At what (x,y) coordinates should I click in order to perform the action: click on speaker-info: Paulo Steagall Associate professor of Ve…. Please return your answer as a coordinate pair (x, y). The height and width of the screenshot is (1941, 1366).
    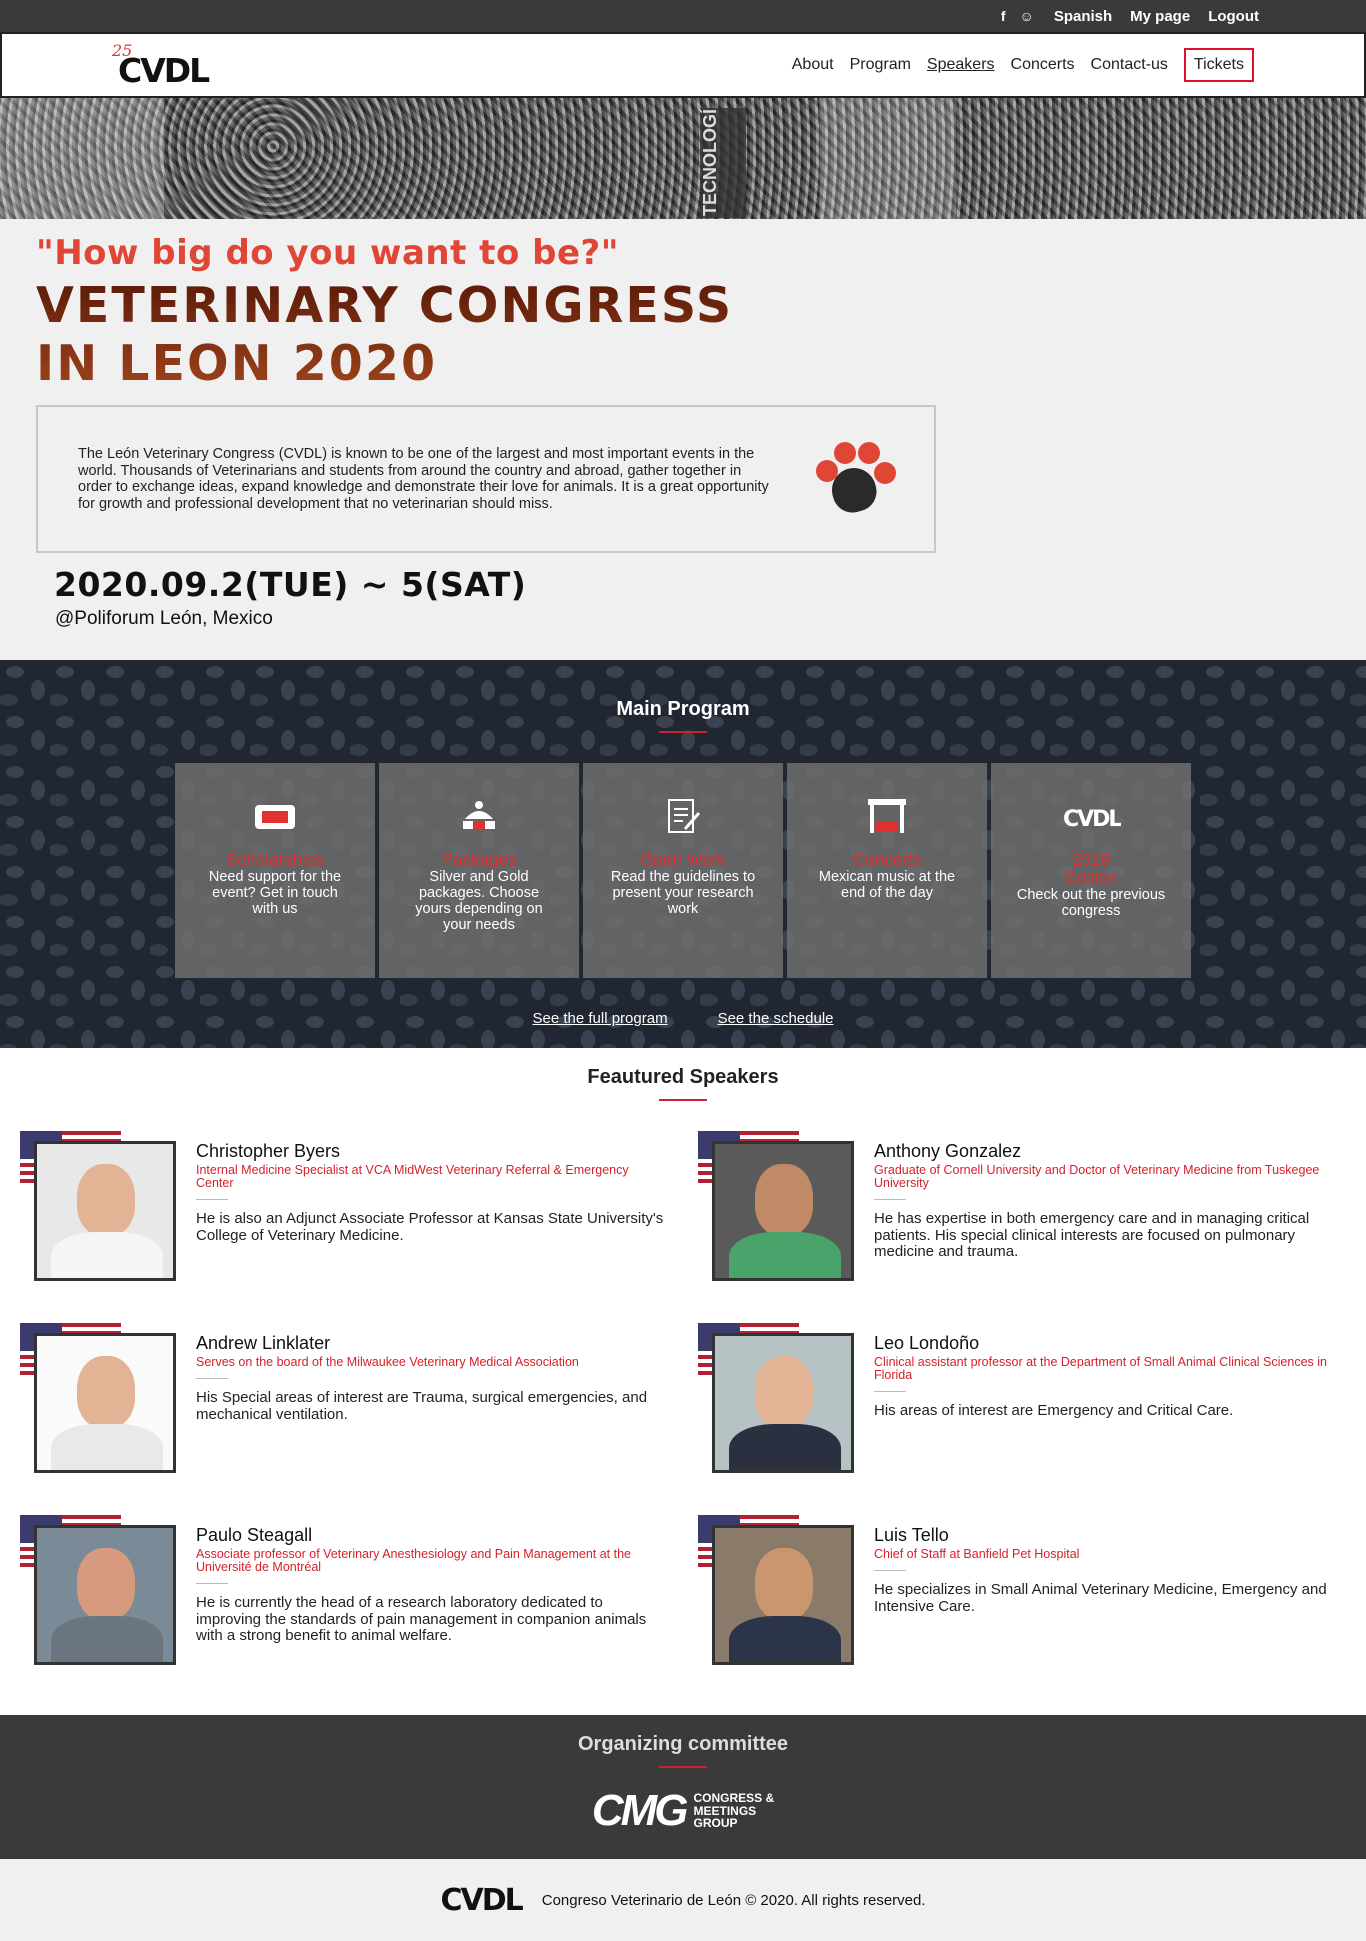
    Looking at the image, I should click on (431, 1590).